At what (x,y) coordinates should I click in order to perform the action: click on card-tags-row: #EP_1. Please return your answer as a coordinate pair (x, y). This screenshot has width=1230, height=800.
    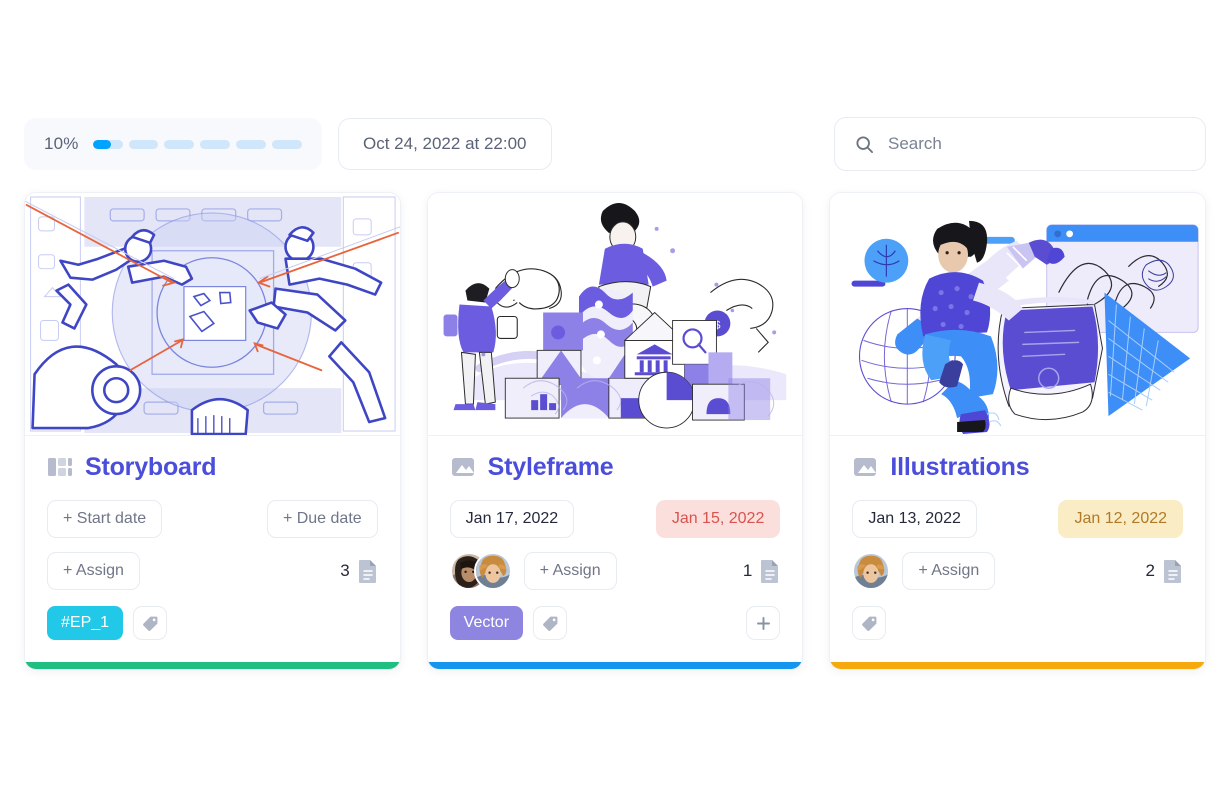
    Looking at the image, I should click on (212, 623).